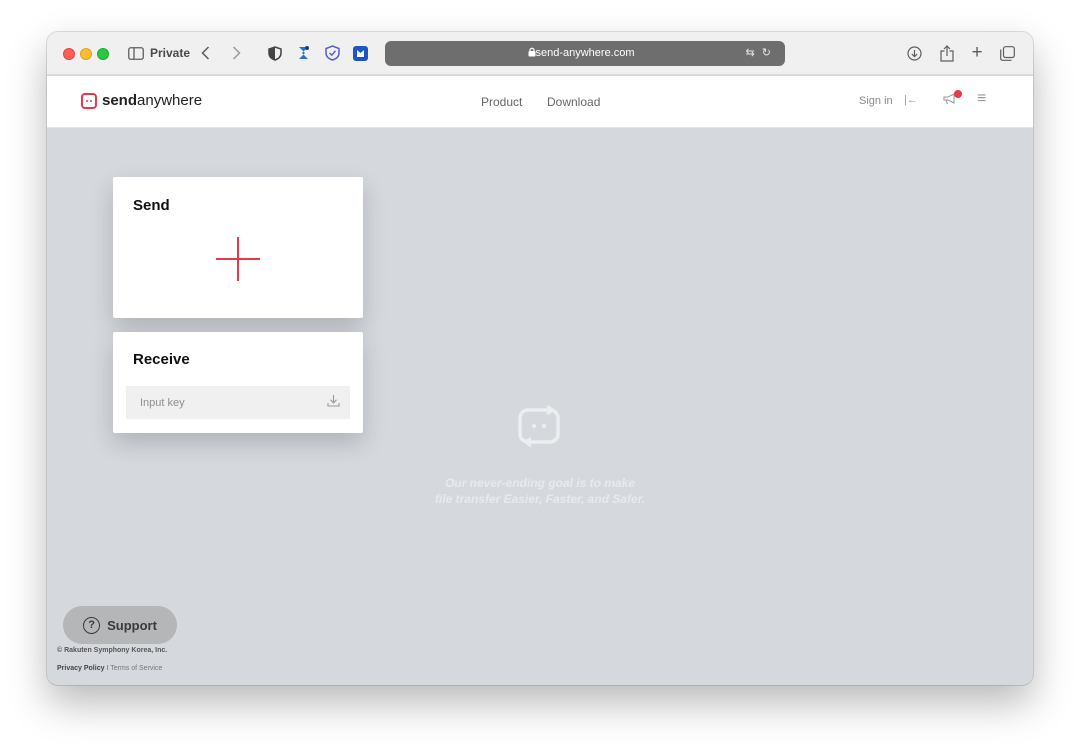  Describe the element at coordinates (170, 100) in the screenshot. I see `logo-text-light: anywhere` at that location.